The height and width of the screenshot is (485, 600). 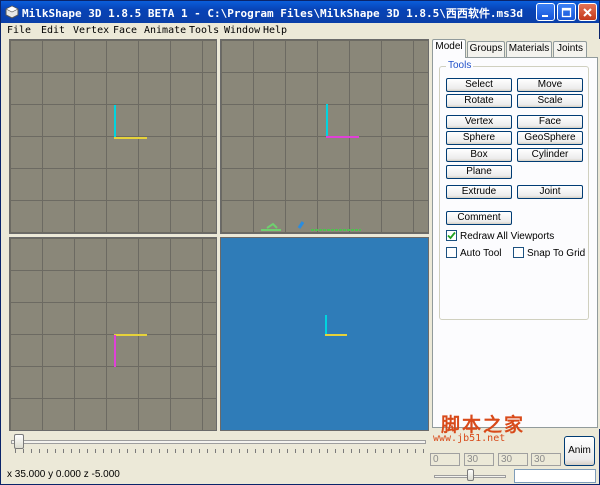 I want to click on viewport-front, so click(x=113, y=136).